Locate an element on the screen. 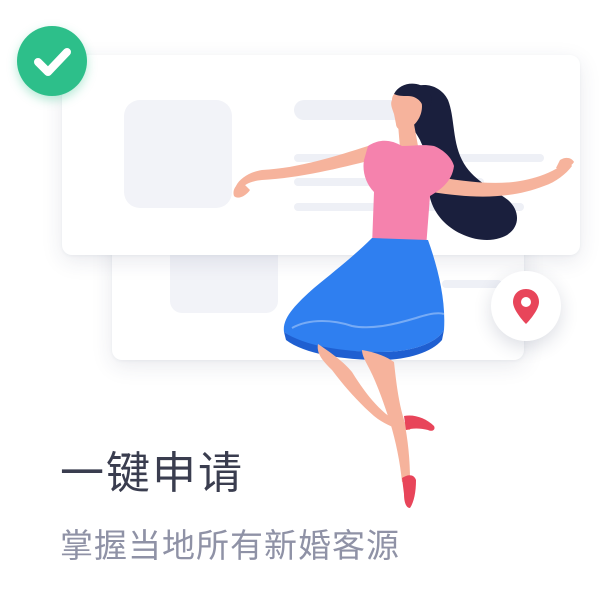  page-subtitle: 掌握当地所有新婚客源 is located at coordinates (230, 545).